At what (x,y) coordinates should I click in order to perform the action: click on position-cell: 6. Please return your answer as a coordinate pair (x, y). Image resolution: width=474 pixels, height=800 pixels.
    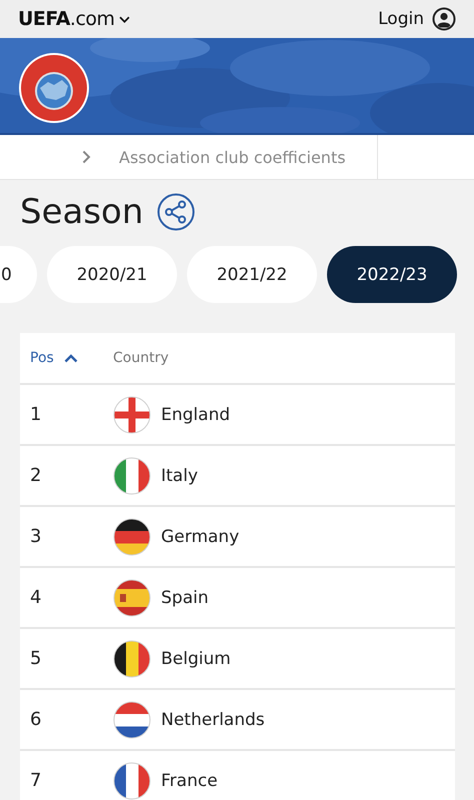
    Looking at the image, I should click on (36, 719).